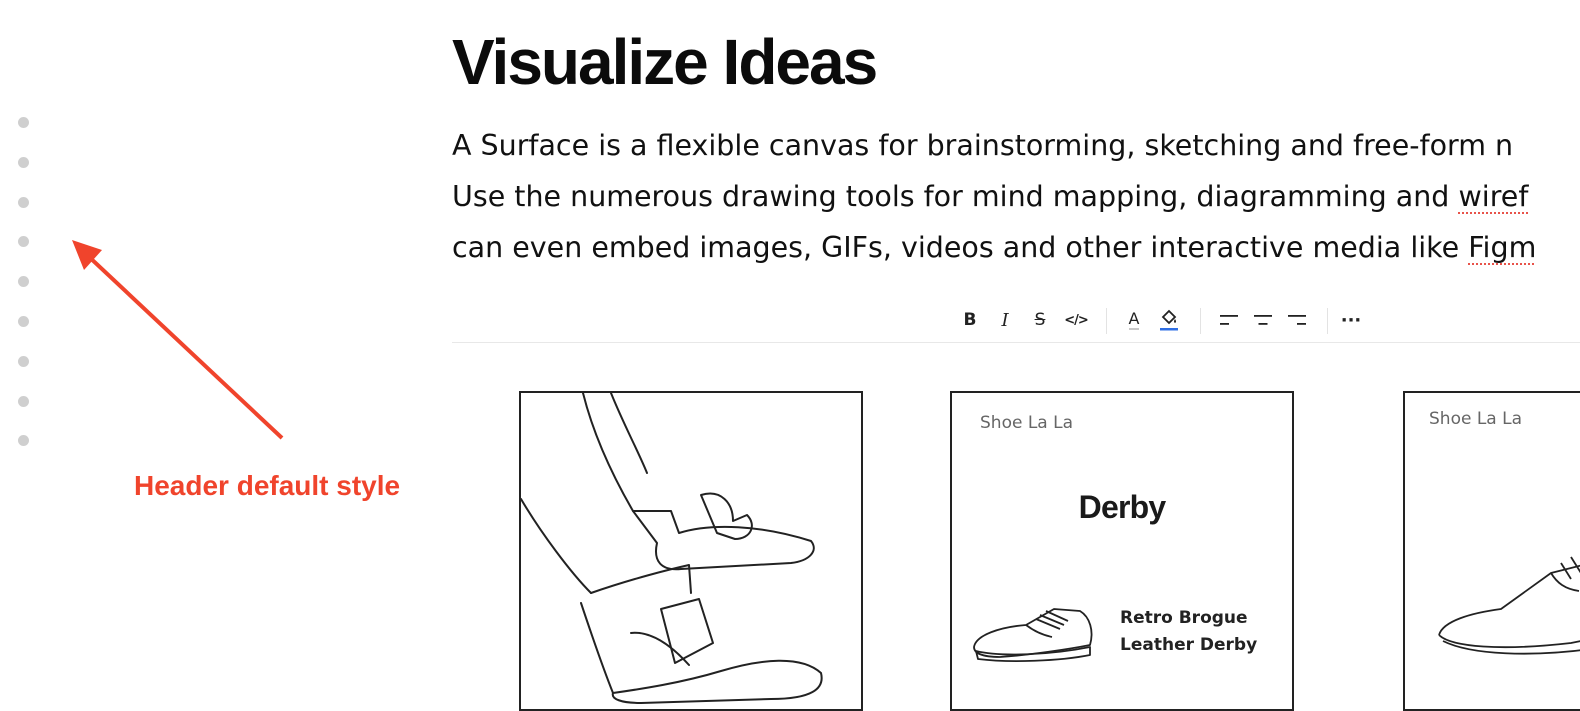 Image resolution: width=1580 pixels, height=711 pixels. Describe the element at coordinates (1509, 605) in the screenshot. I see `shoe-partial-icon` at that location.